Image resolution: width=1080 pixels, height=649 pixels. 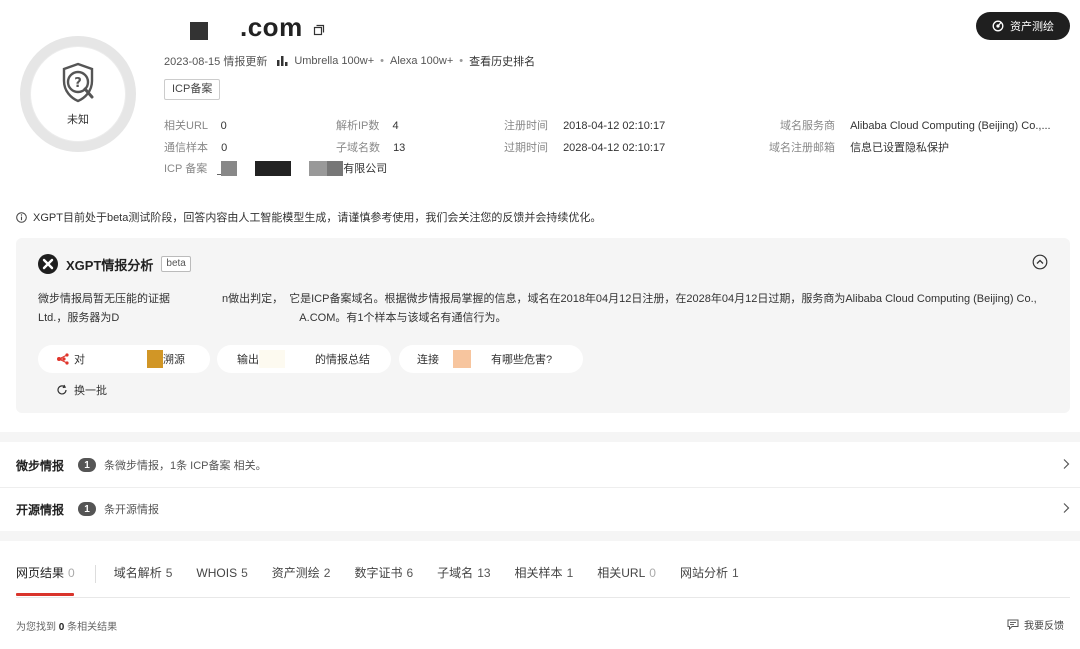 What do you see at coordinates (334, 61) in the screenshot?
I see `umbrella-rank: Umbrella 100w+` at bounding box center [334, 61].